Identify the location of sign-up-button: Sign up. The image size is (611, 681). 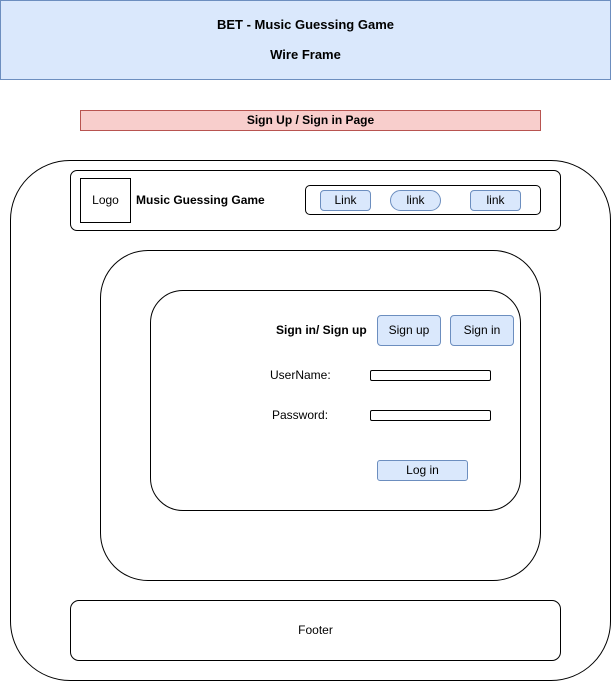
(409, 330).